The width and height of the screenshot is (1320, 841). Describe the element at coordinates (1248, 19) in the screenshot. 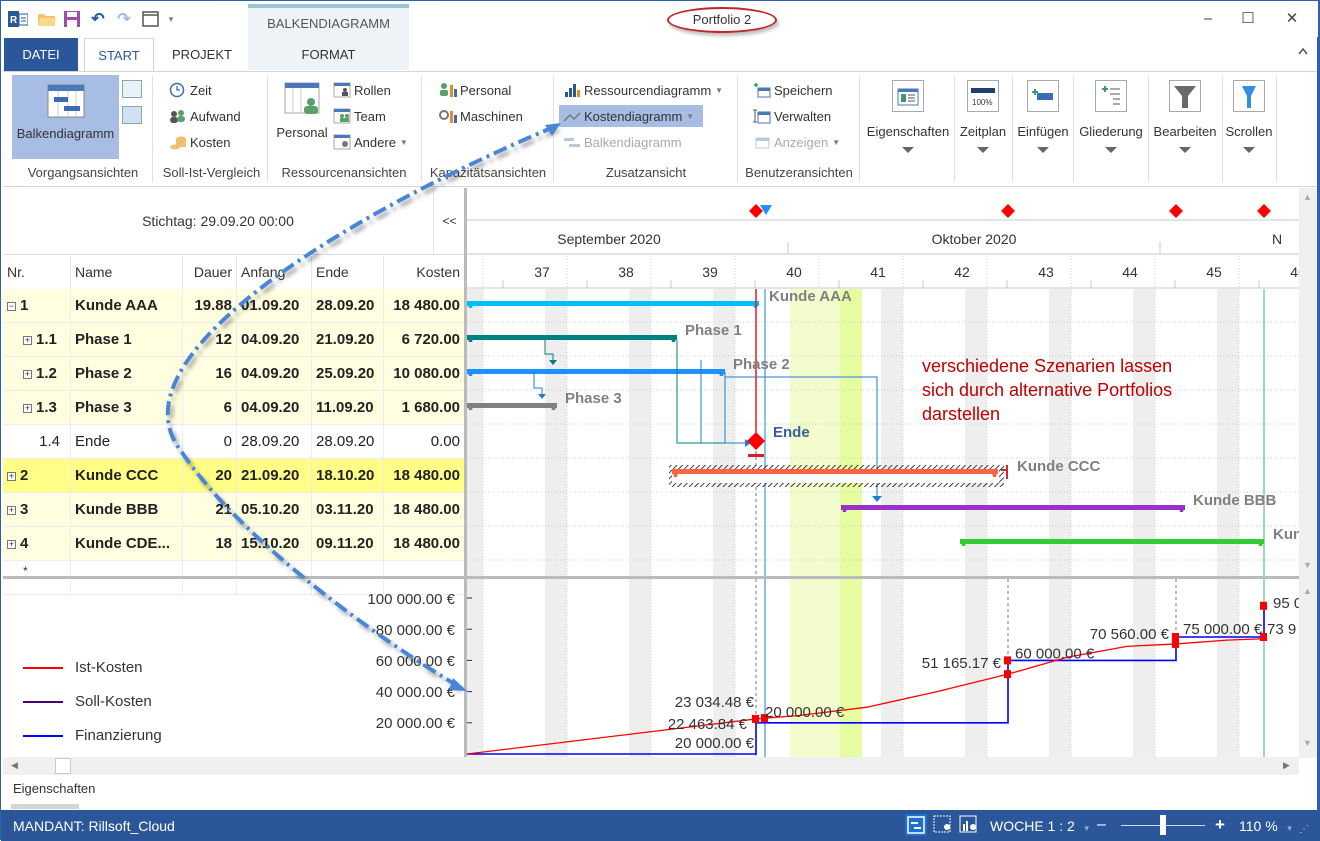

I see `maximize-button: ☐` at that location.